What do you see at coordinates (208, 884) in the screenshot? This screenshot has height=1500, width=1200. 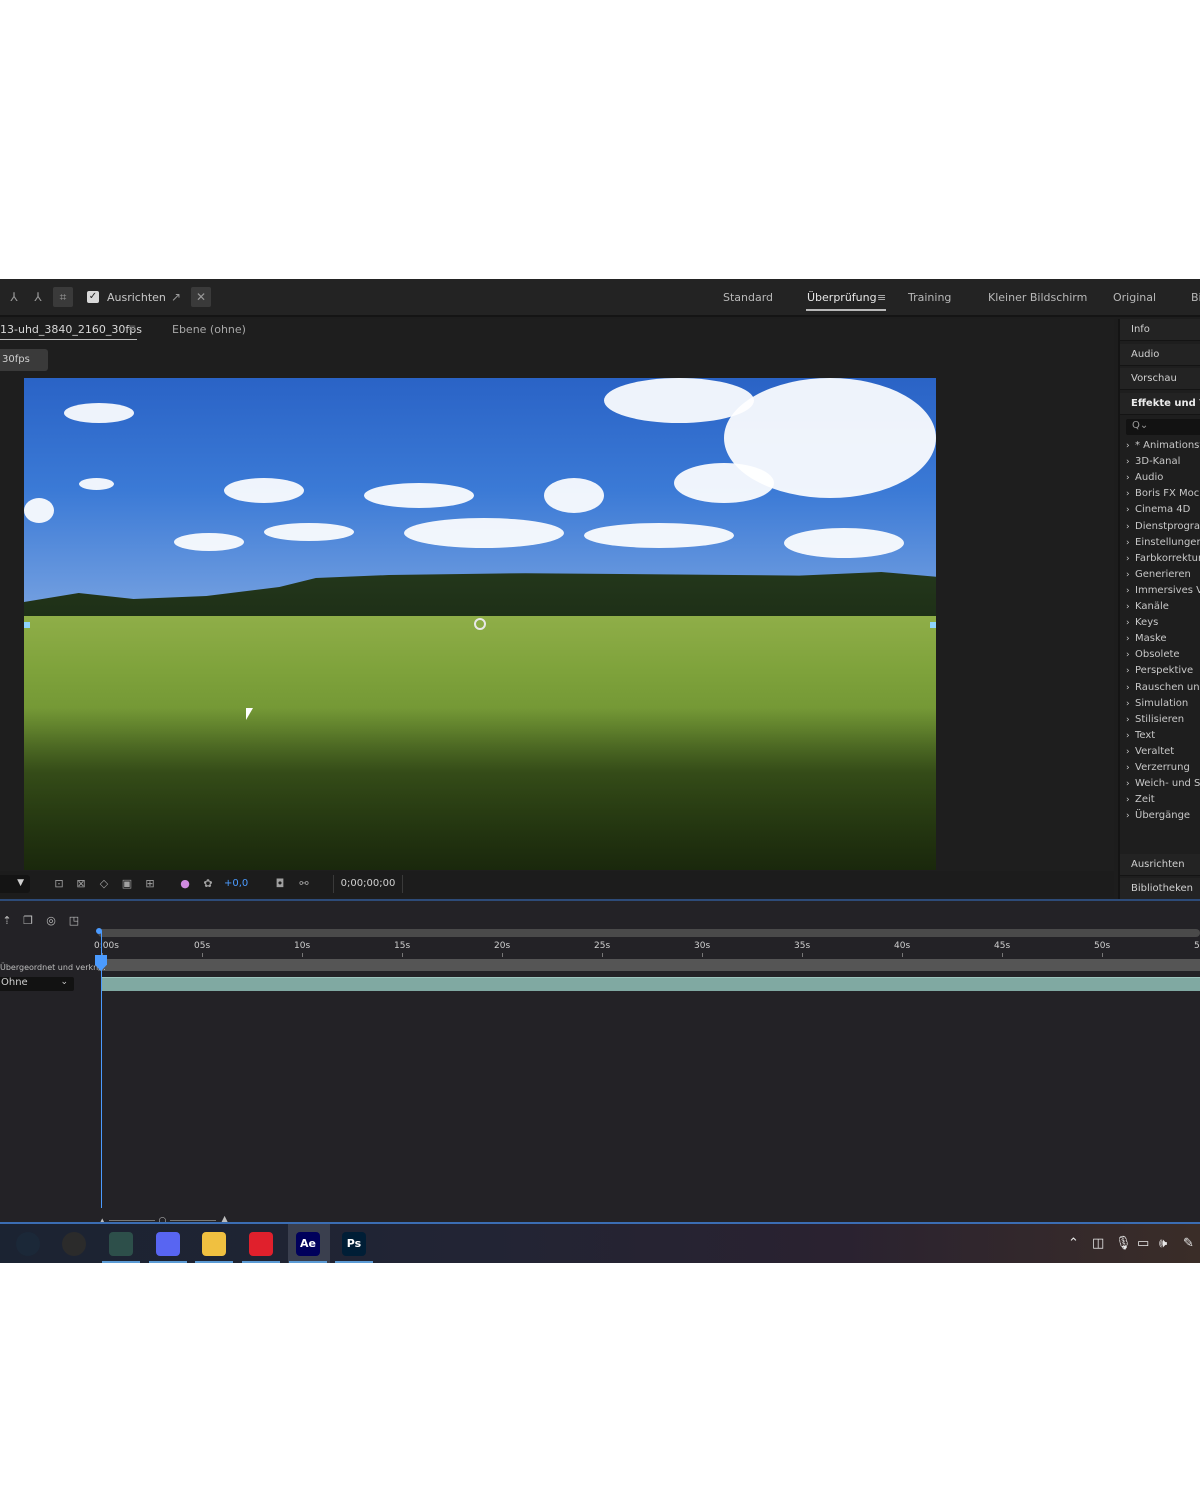 I see `reset-exposure-icon: ✿` at bounding box center [208, 884].